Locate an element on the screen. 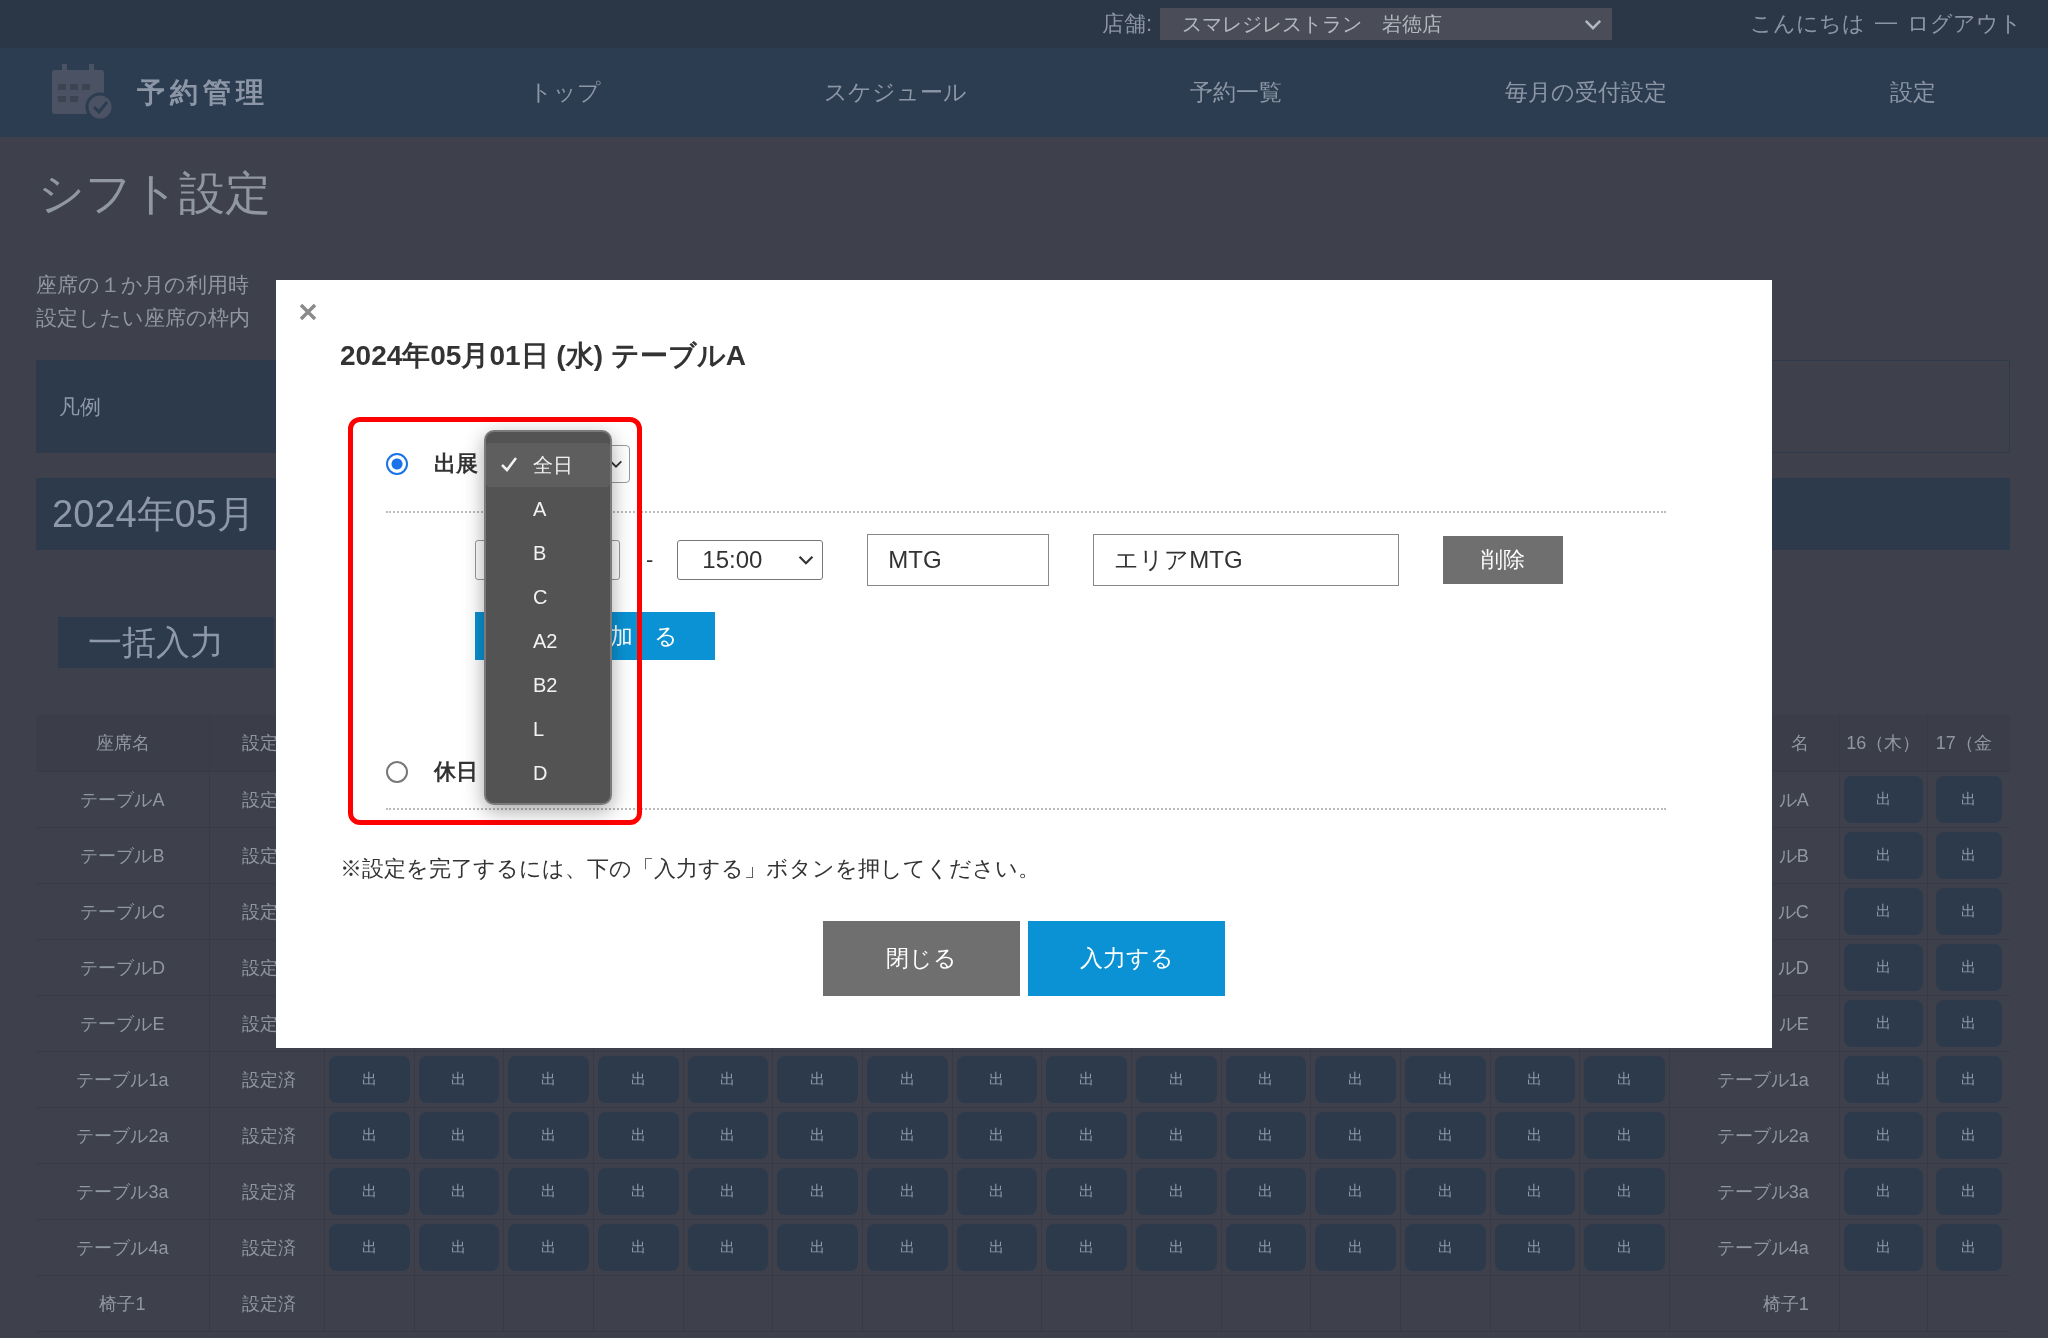 The width and height of the screenshot is (2048, 1338). nav-link: 設定 is located at coordinates (1913, 92).